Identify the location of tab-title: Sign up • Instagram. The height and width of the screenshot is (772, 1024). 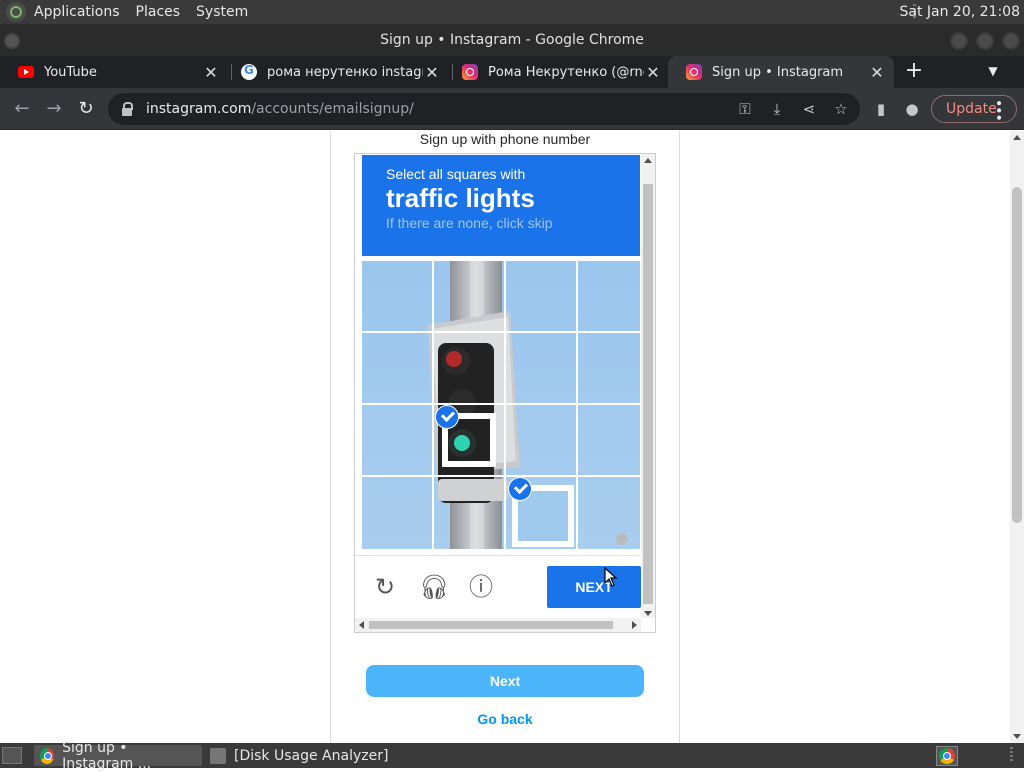
(778, 72).